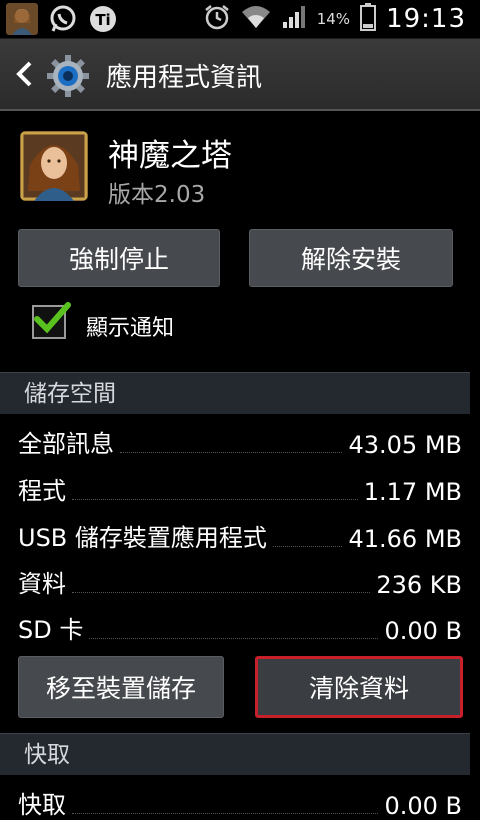 This screenshot has height=820, width=480. Describe the element at coordinates (351, 258) in the screenshot. I see `uninstall-button: 解除安裝` at that location.